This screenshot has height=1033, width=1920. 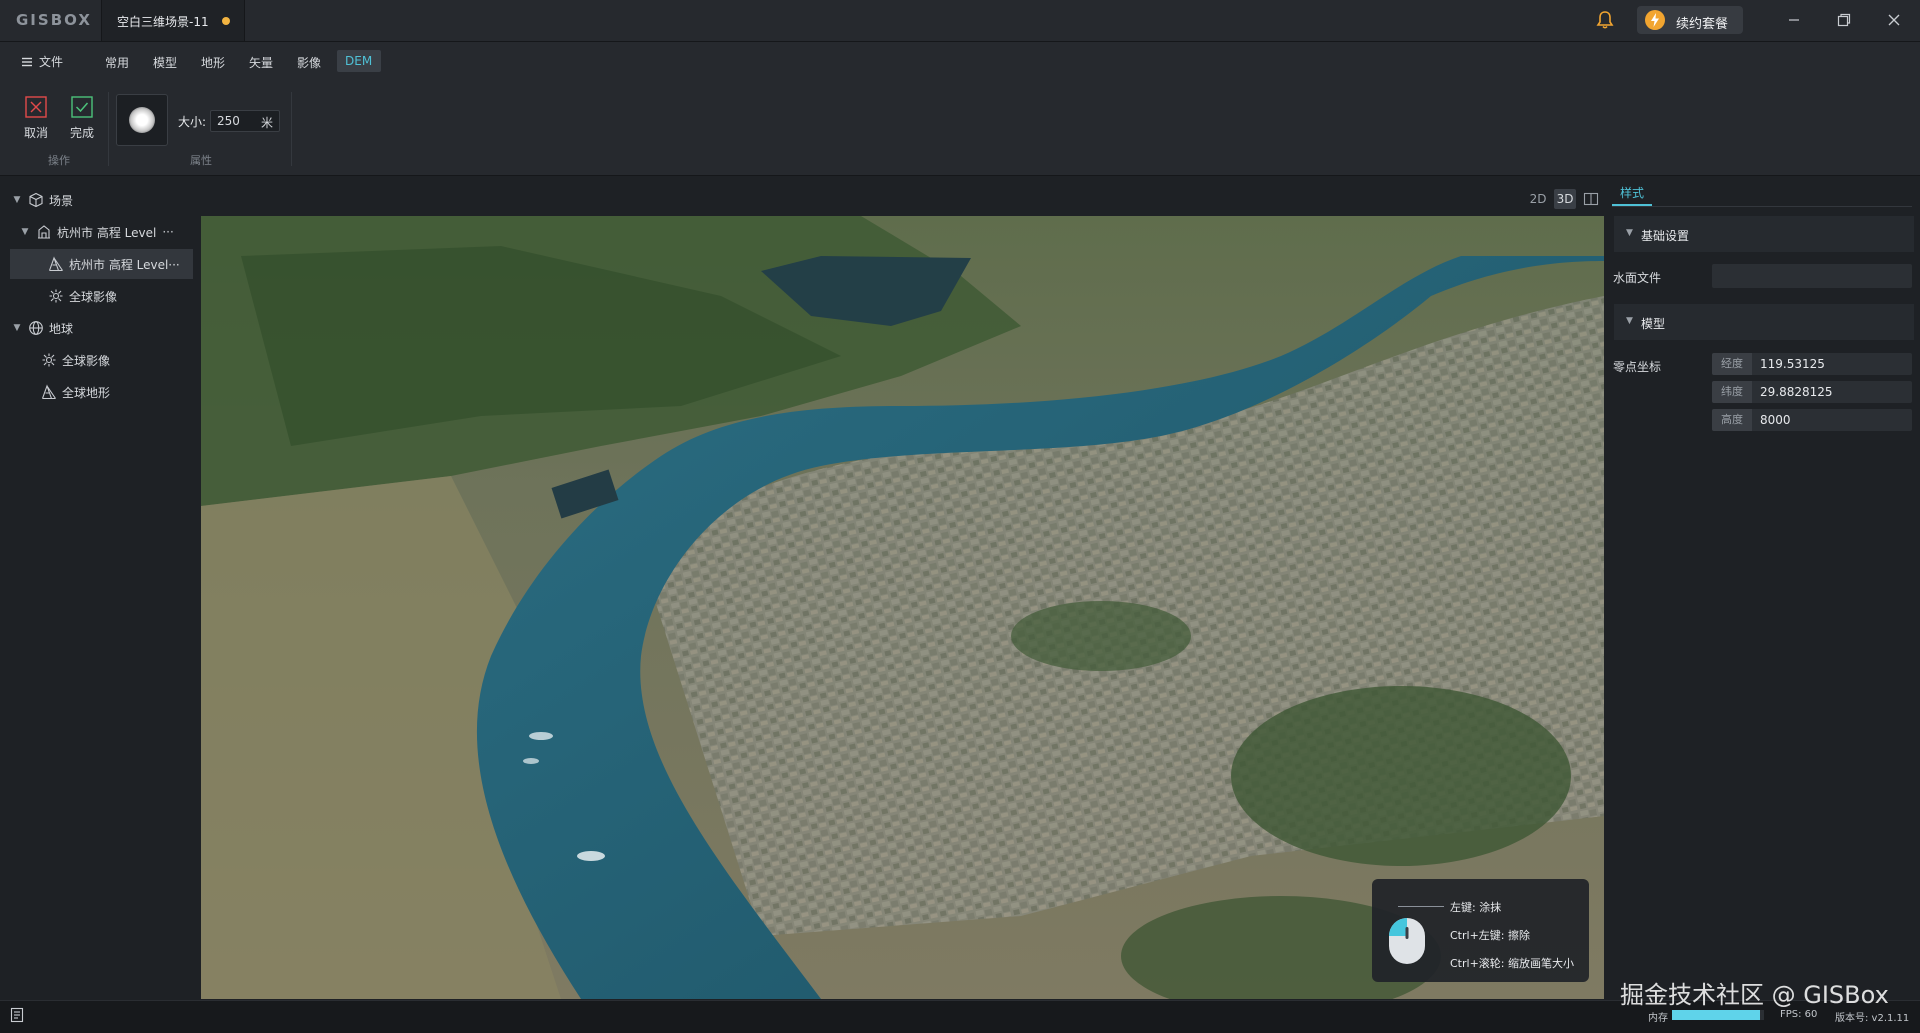 What do you see at coordinates (1796, 392) in the screenshot?
I see `latitude-value: 29.8828125` at bounding box center [1796, 392].